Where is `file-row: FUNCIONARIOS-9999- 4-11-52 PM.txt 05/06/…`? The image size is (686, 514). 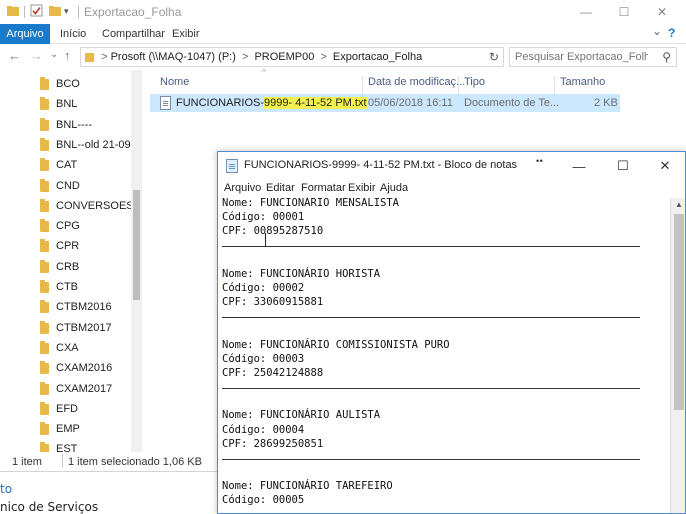 file-row: FUNCIONARIOS-9999- 4-11-52 PM.txt 05/06/… is located at coordinates (385, 103).